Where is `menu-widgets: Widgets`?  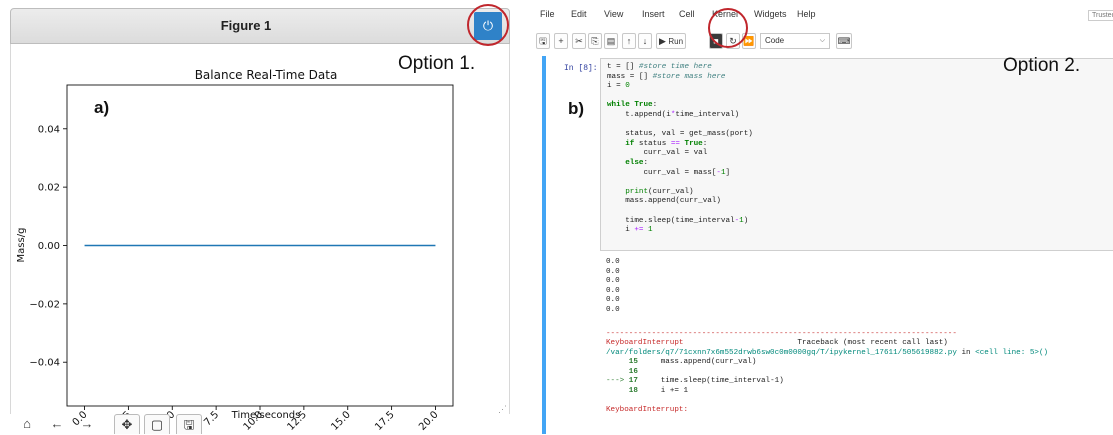 menu-widgets: Widgets is located at coordinates (770, 14).